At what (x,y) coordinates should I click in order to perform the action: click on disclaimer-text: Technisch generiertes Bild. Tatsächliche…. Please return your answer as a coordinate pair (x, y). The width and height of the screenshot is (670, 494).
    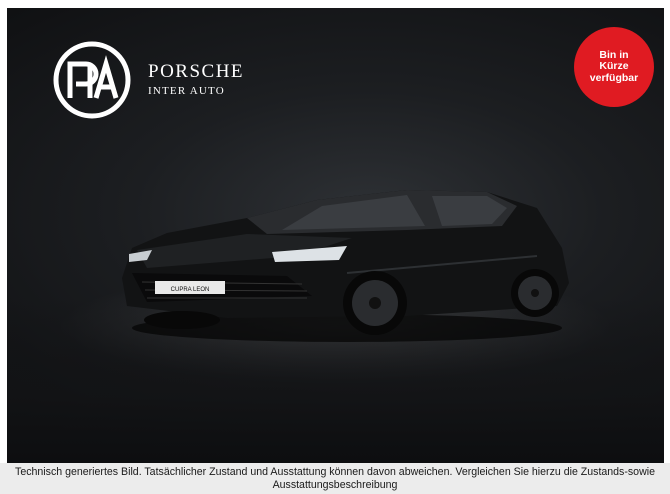
    Looking at the image, I should click on (335, 478).